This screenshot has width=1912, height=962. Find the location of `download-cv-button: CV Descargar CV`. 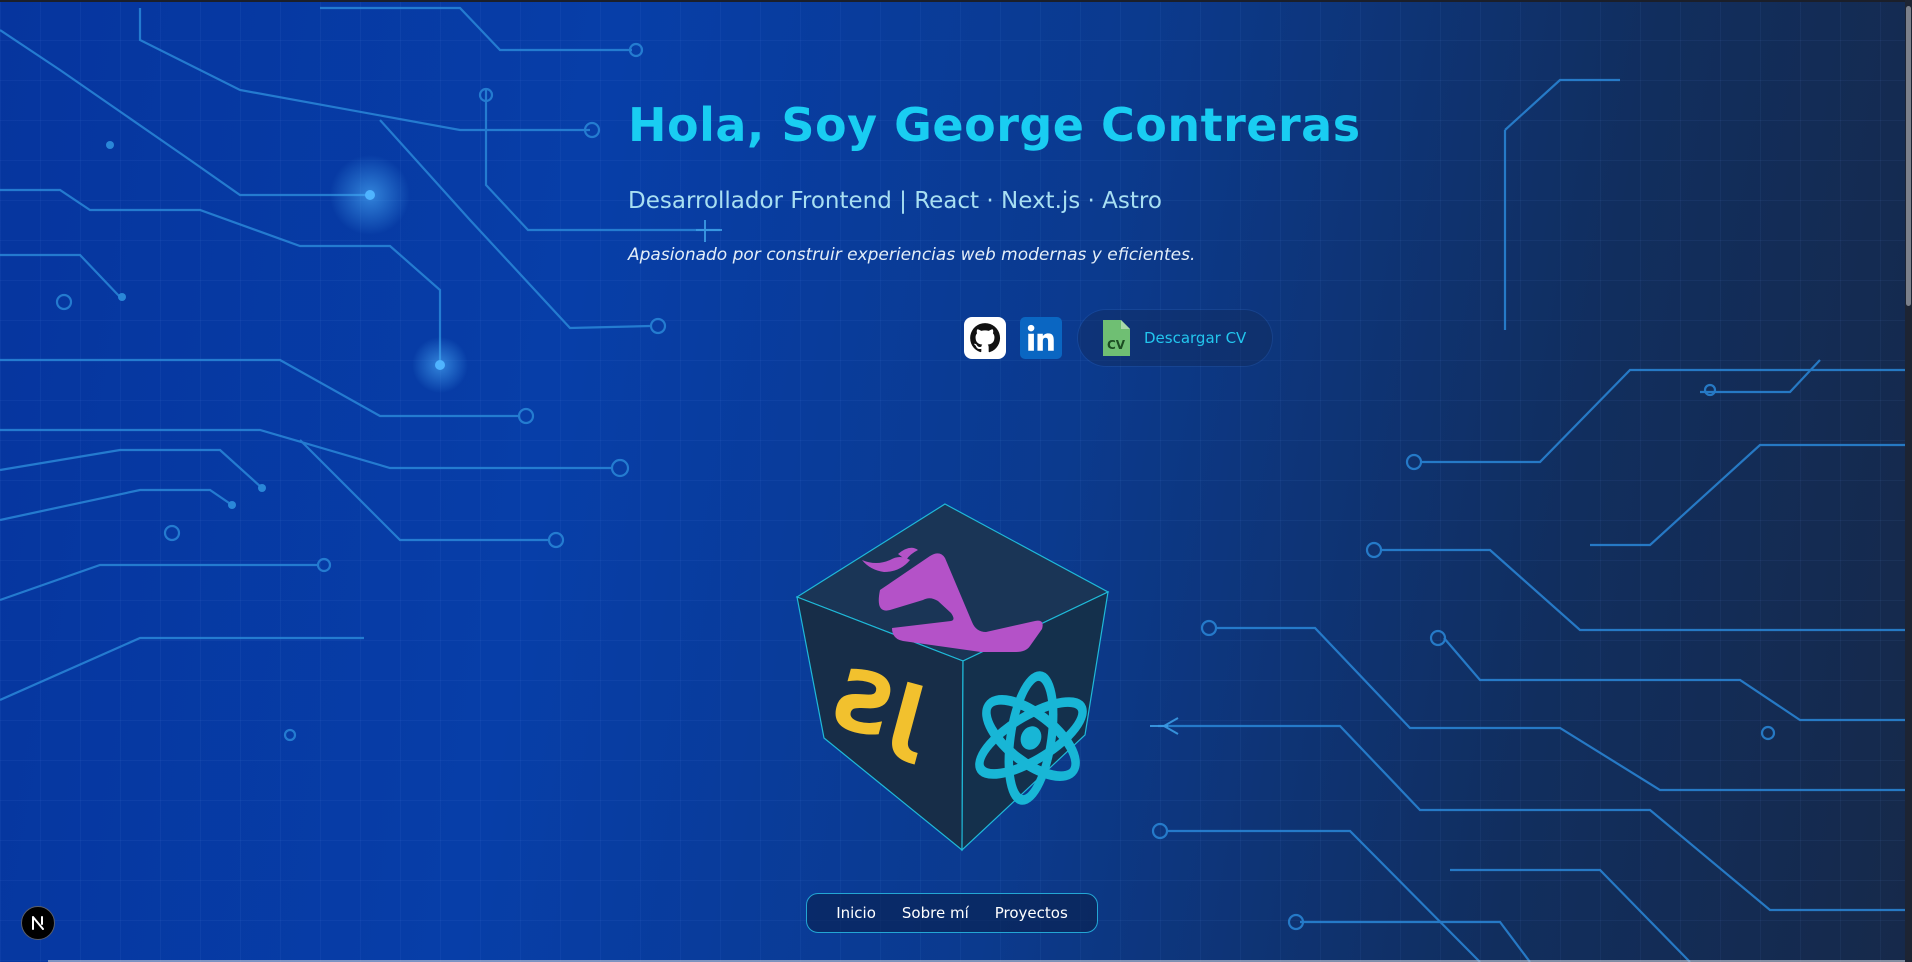

download-cv-button: CV Descargar CV is located at coordinates (1175, 338).